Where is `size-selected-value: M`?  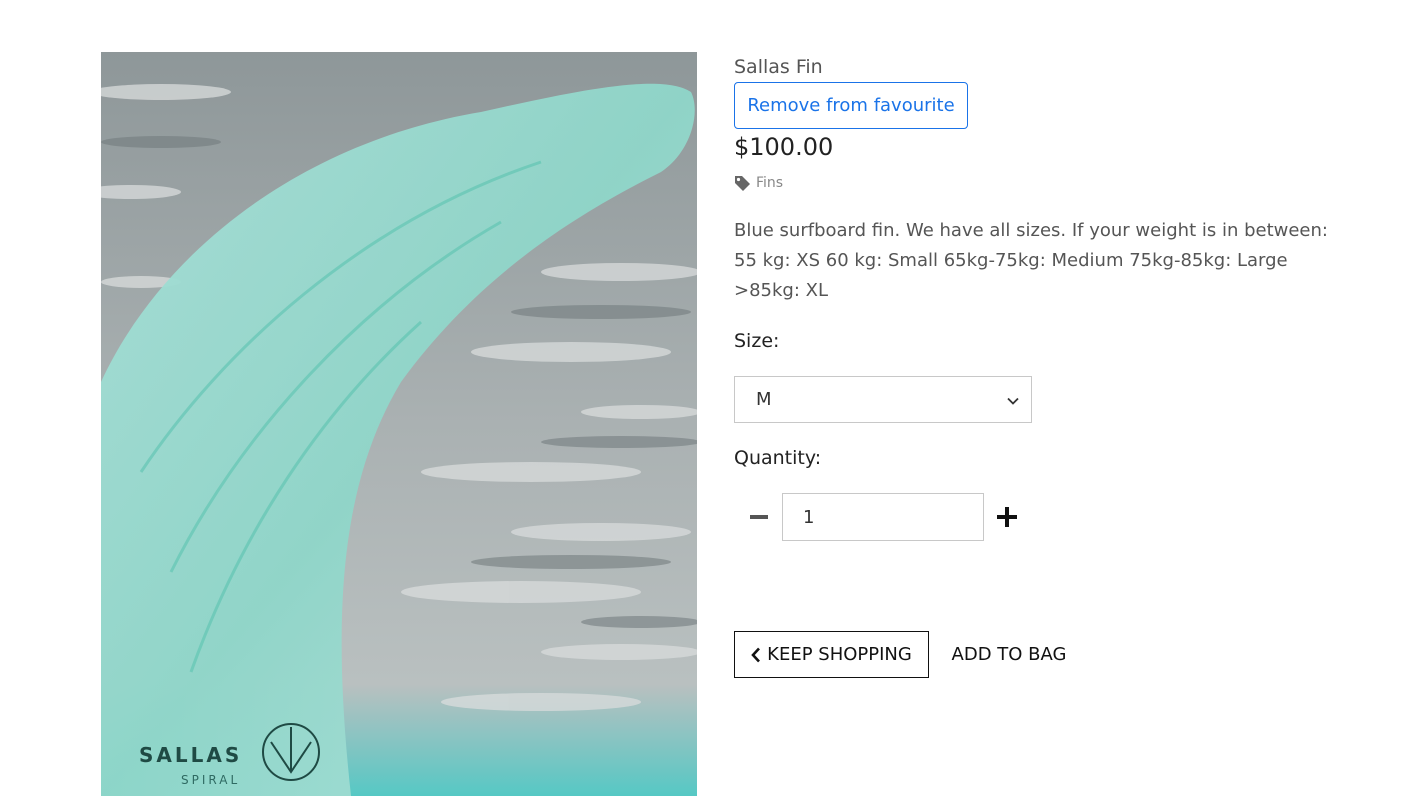
size-selected-value: M is located at coordinates (764, 399).